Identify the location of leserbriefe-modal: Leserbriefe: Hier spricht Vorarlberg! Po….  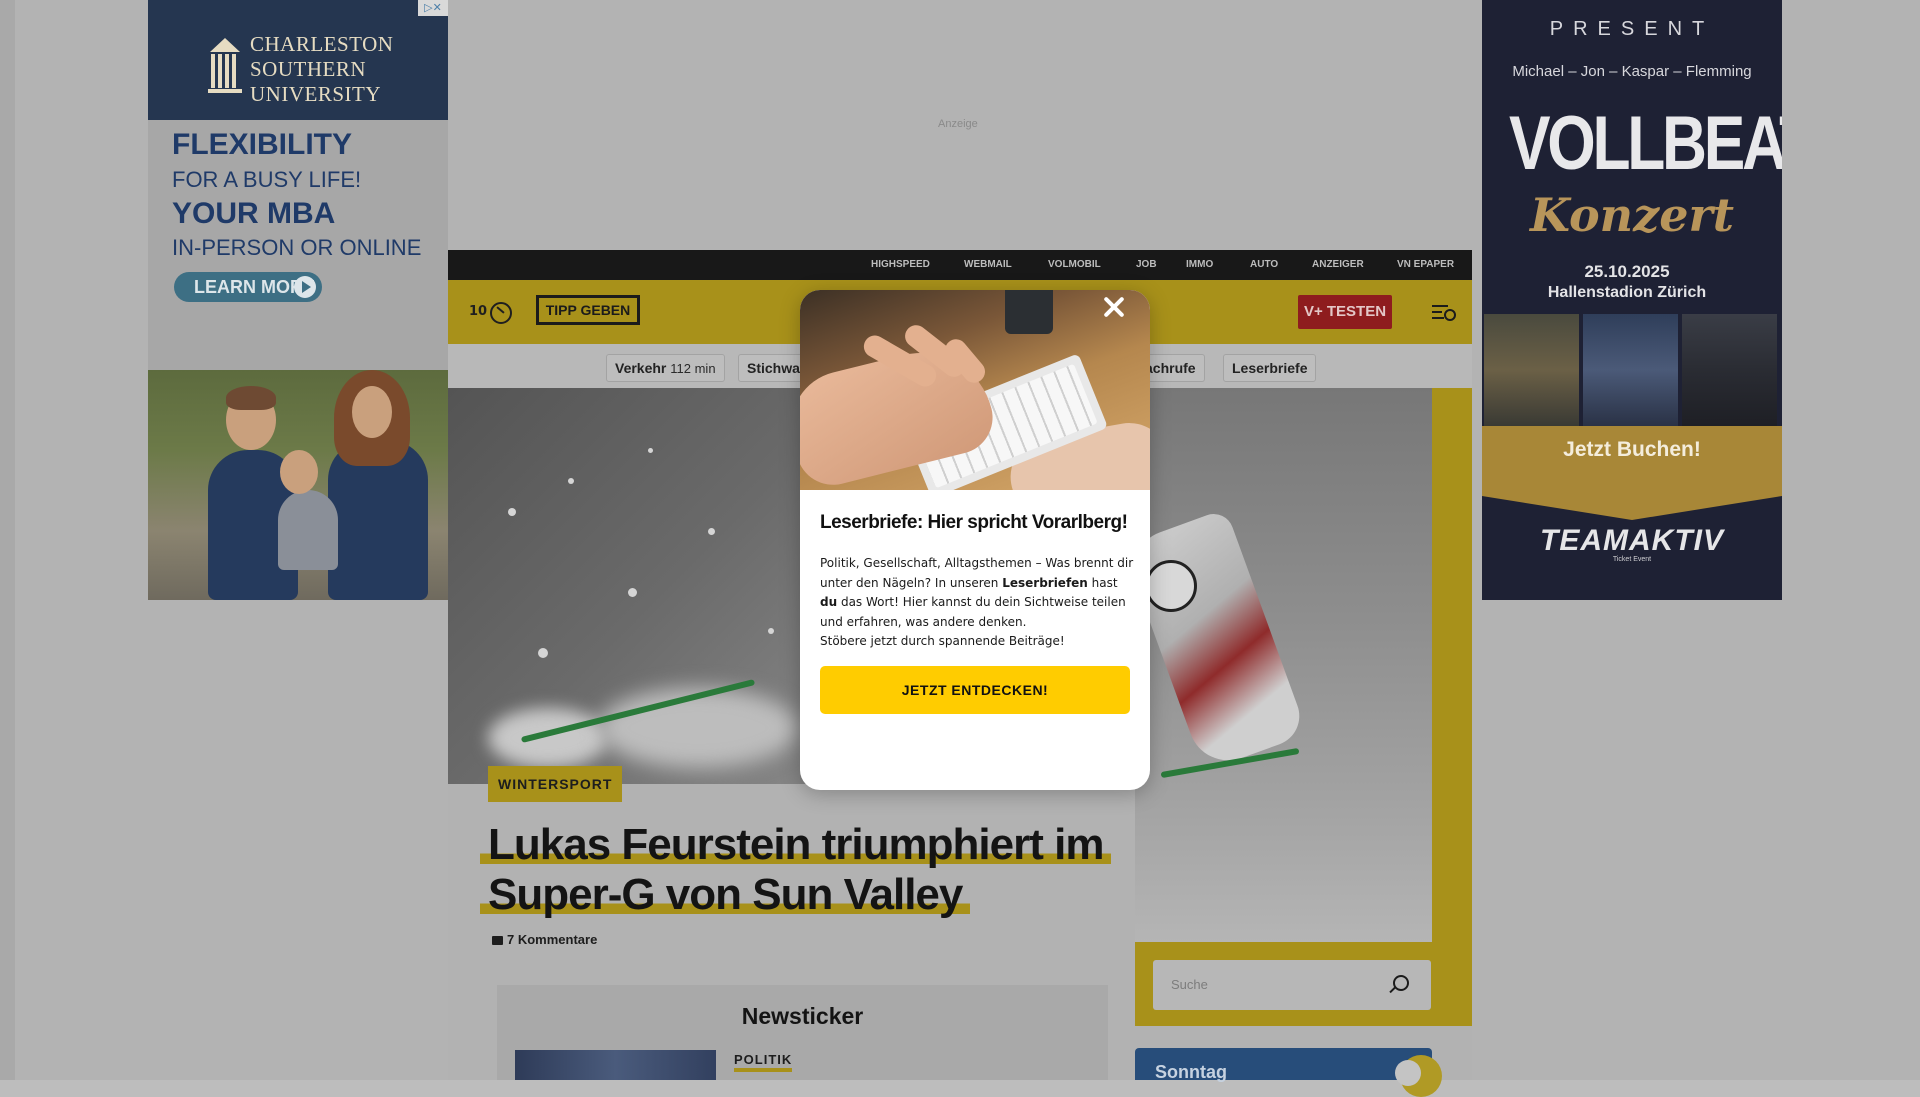
(975, 540).